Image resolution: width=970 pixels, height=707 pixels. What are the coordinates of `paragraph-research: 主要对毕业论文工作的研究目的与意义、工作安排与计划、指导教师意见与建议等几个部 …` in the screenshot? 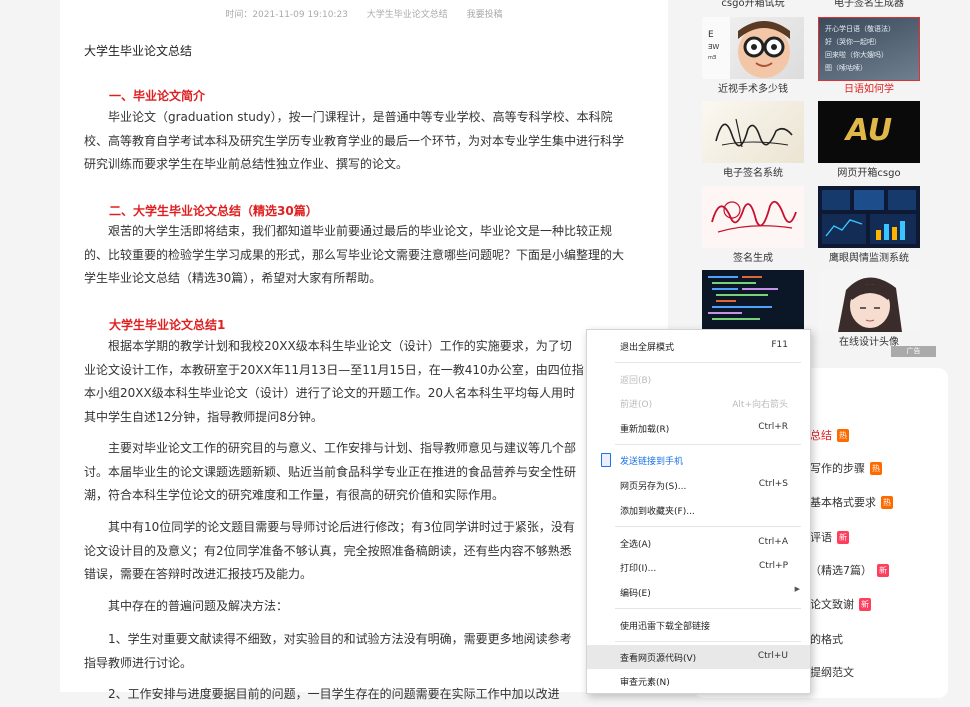 It's located at (330, 471).